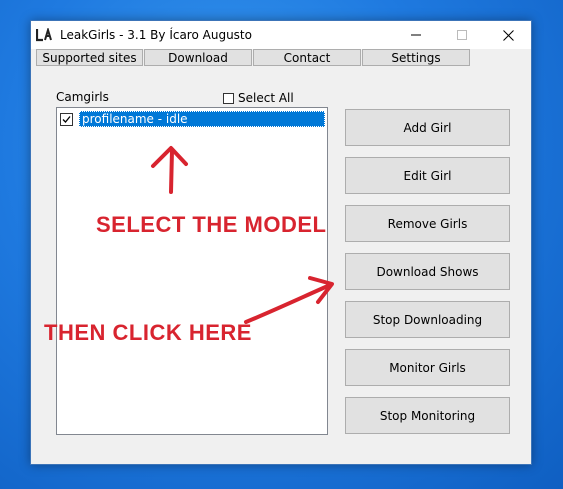 This screenshot has height=489, width=563. I want to click on stop-downloading-button: Stop Downloading, so click(427, 319).